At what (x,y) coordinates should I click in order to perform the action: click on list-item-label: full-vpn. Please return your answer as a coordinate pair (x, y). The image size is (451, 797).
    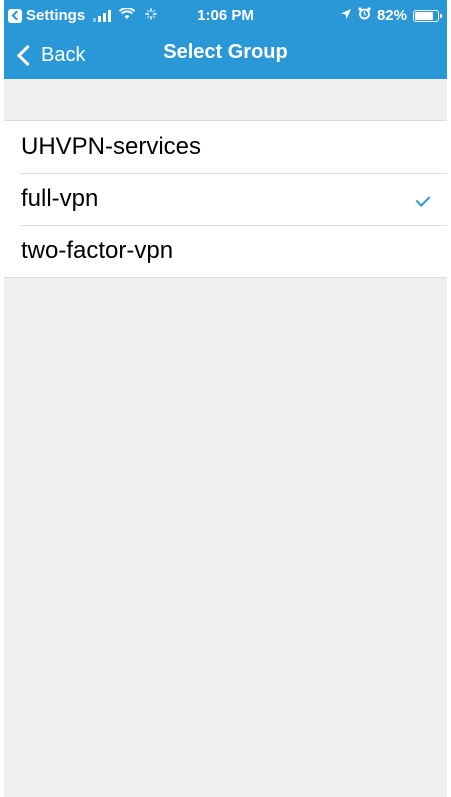
    Looking at the image, I should click on (60, 198).